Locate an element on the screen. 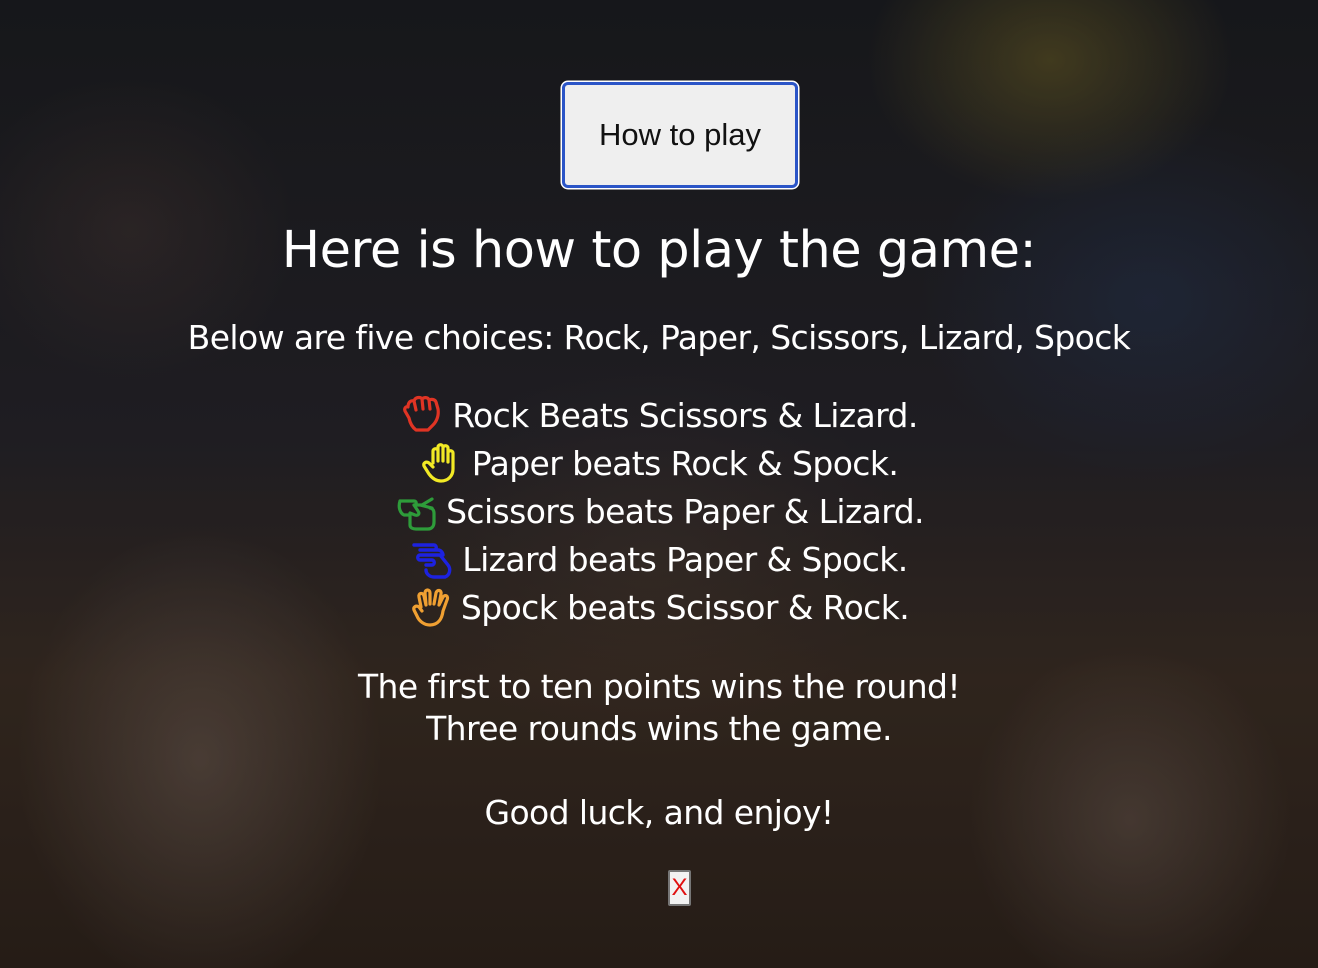  rule-rock: Rock Beats Scissors & Lizard. is located at coordinates (659, 416).